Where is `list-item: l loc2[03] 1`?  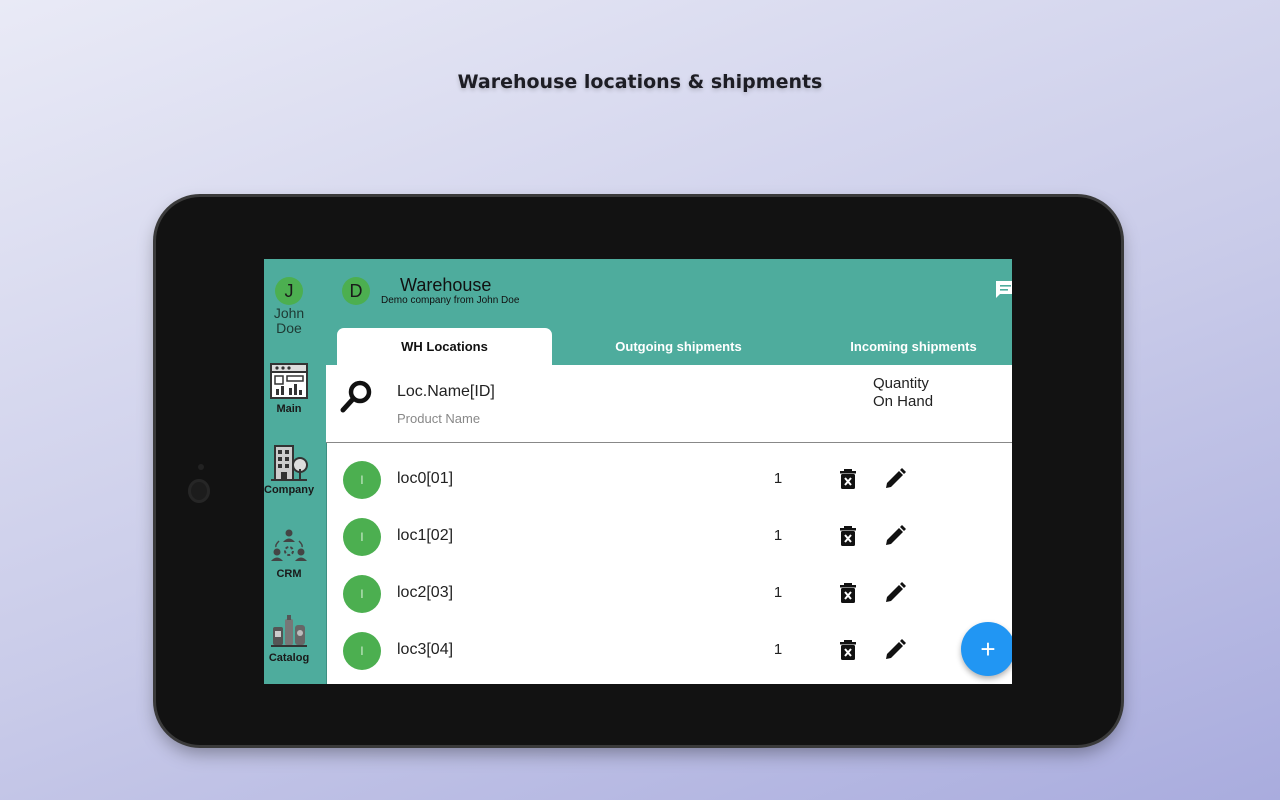
list-item: l loc2[03] 1 is located at coordinates (669, 593).